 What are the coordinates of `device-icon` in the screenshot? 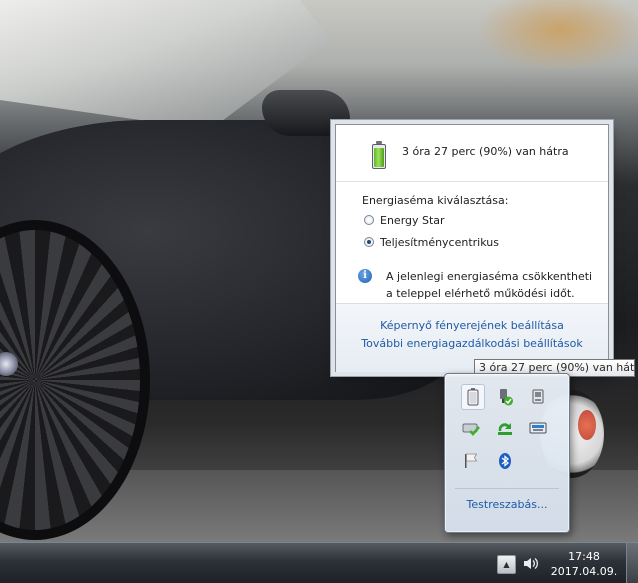 It's located at (538, 397).